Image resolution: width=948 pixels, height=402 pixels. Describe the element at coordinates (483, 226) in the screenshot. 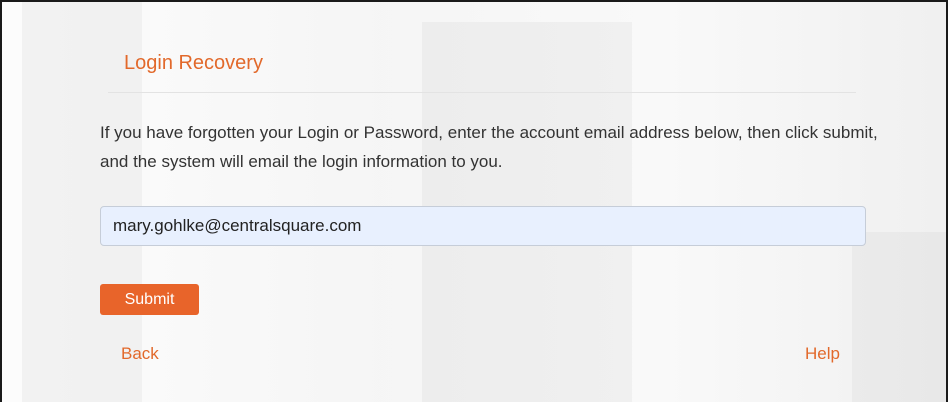

I see `email-field` at that location.